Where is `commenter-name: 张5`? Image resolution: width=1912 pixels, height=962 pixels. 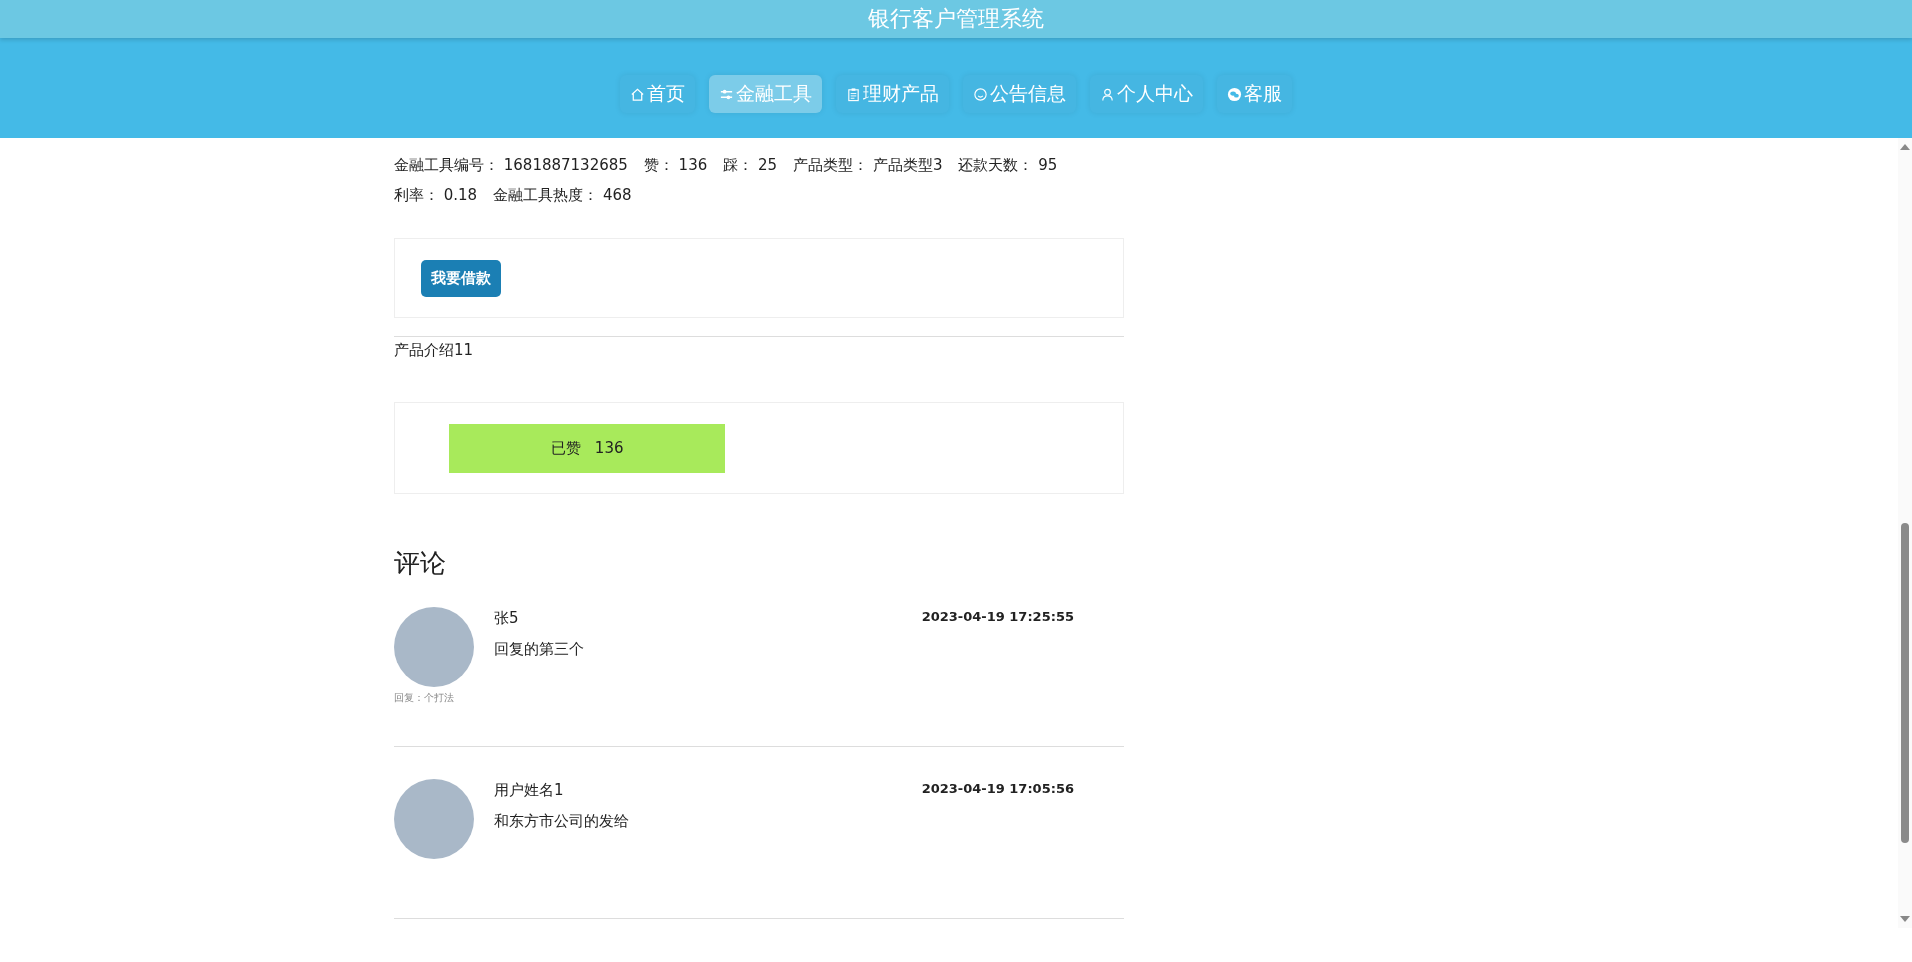 commenter-name: 张5 is located at coordinates (506, 618).